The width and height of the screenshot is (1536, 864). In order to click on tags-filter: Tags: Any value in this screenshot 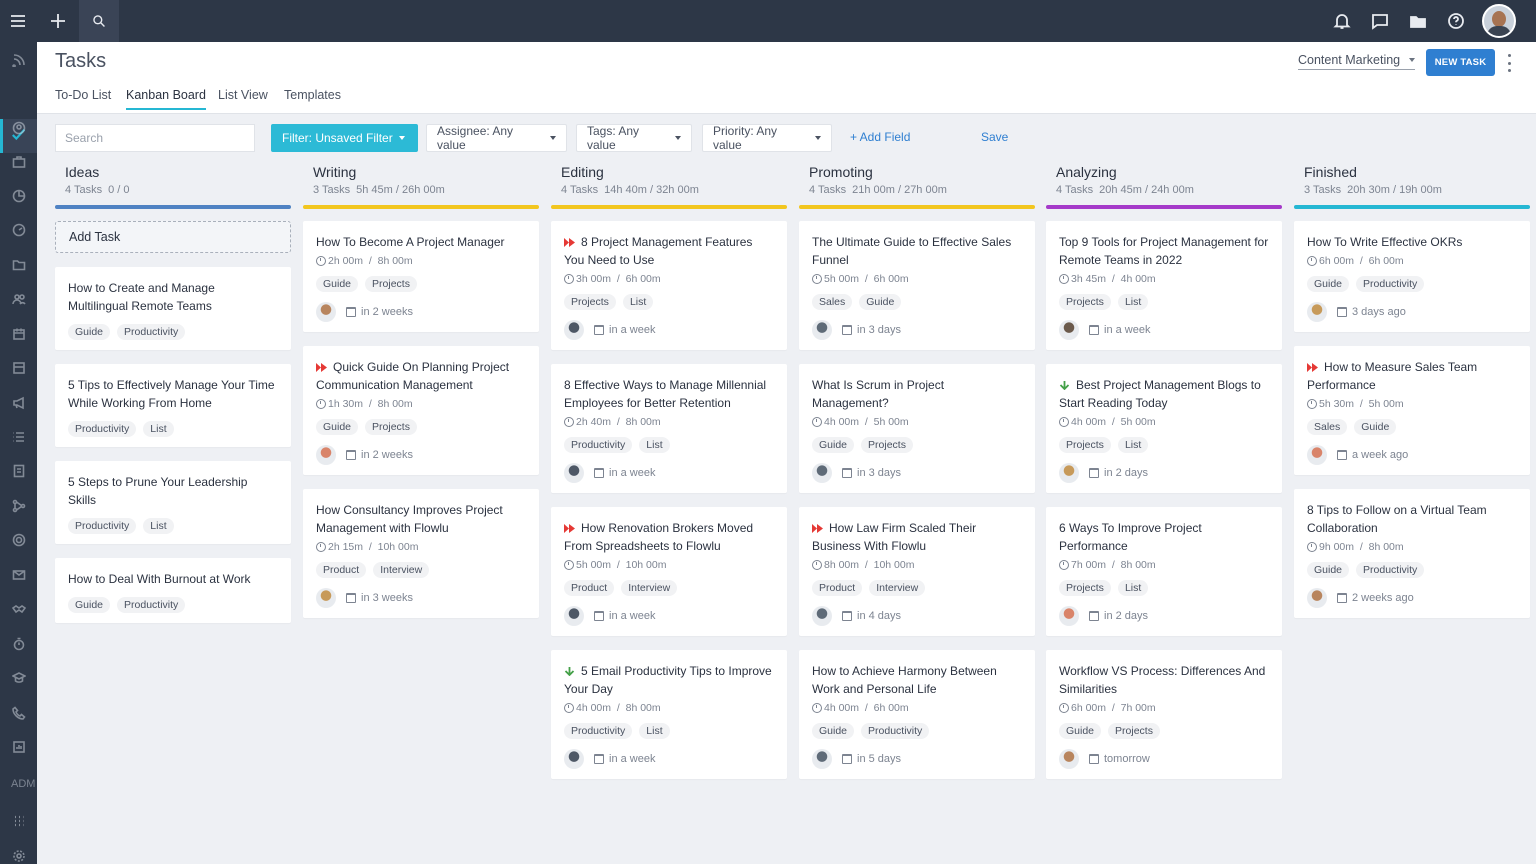, I will do `click(634, 138)`.